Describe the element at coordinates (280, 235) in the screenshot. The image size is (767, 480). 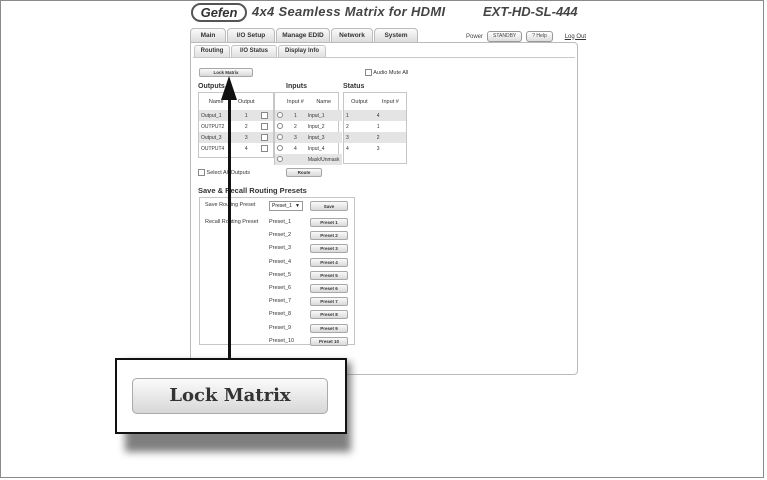
I see `preset-name: Preset_2` at that location.